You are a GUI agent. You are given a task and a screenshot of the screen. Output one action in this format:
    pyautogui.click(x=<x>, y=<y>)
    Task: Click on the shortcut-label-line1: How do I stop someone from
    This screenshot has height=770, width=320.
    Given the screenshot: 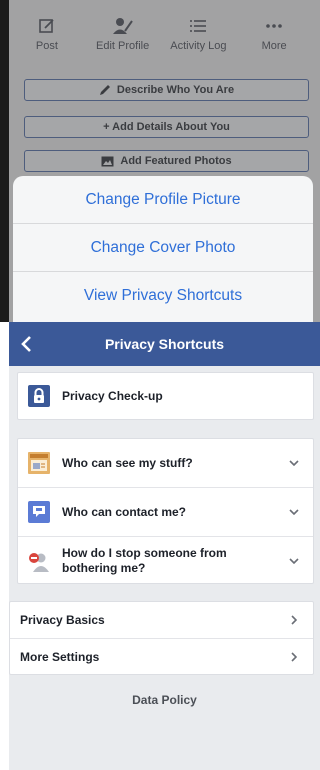 What is the action you would take?
    pyautogui.click(x=144, y=553)
    